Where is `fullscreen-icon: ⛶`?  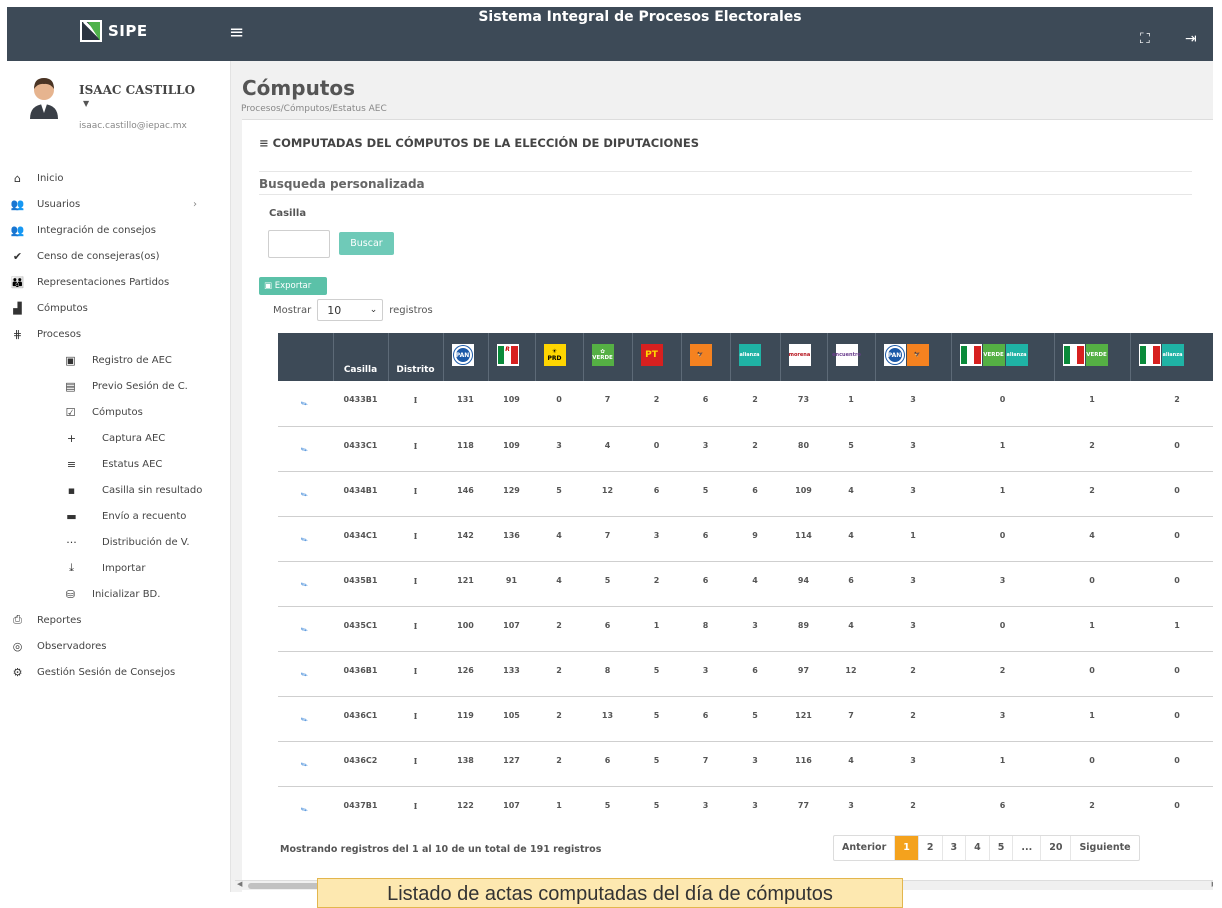 fullscreen-icon: ⛶ is located at coordinates (1145, 39).